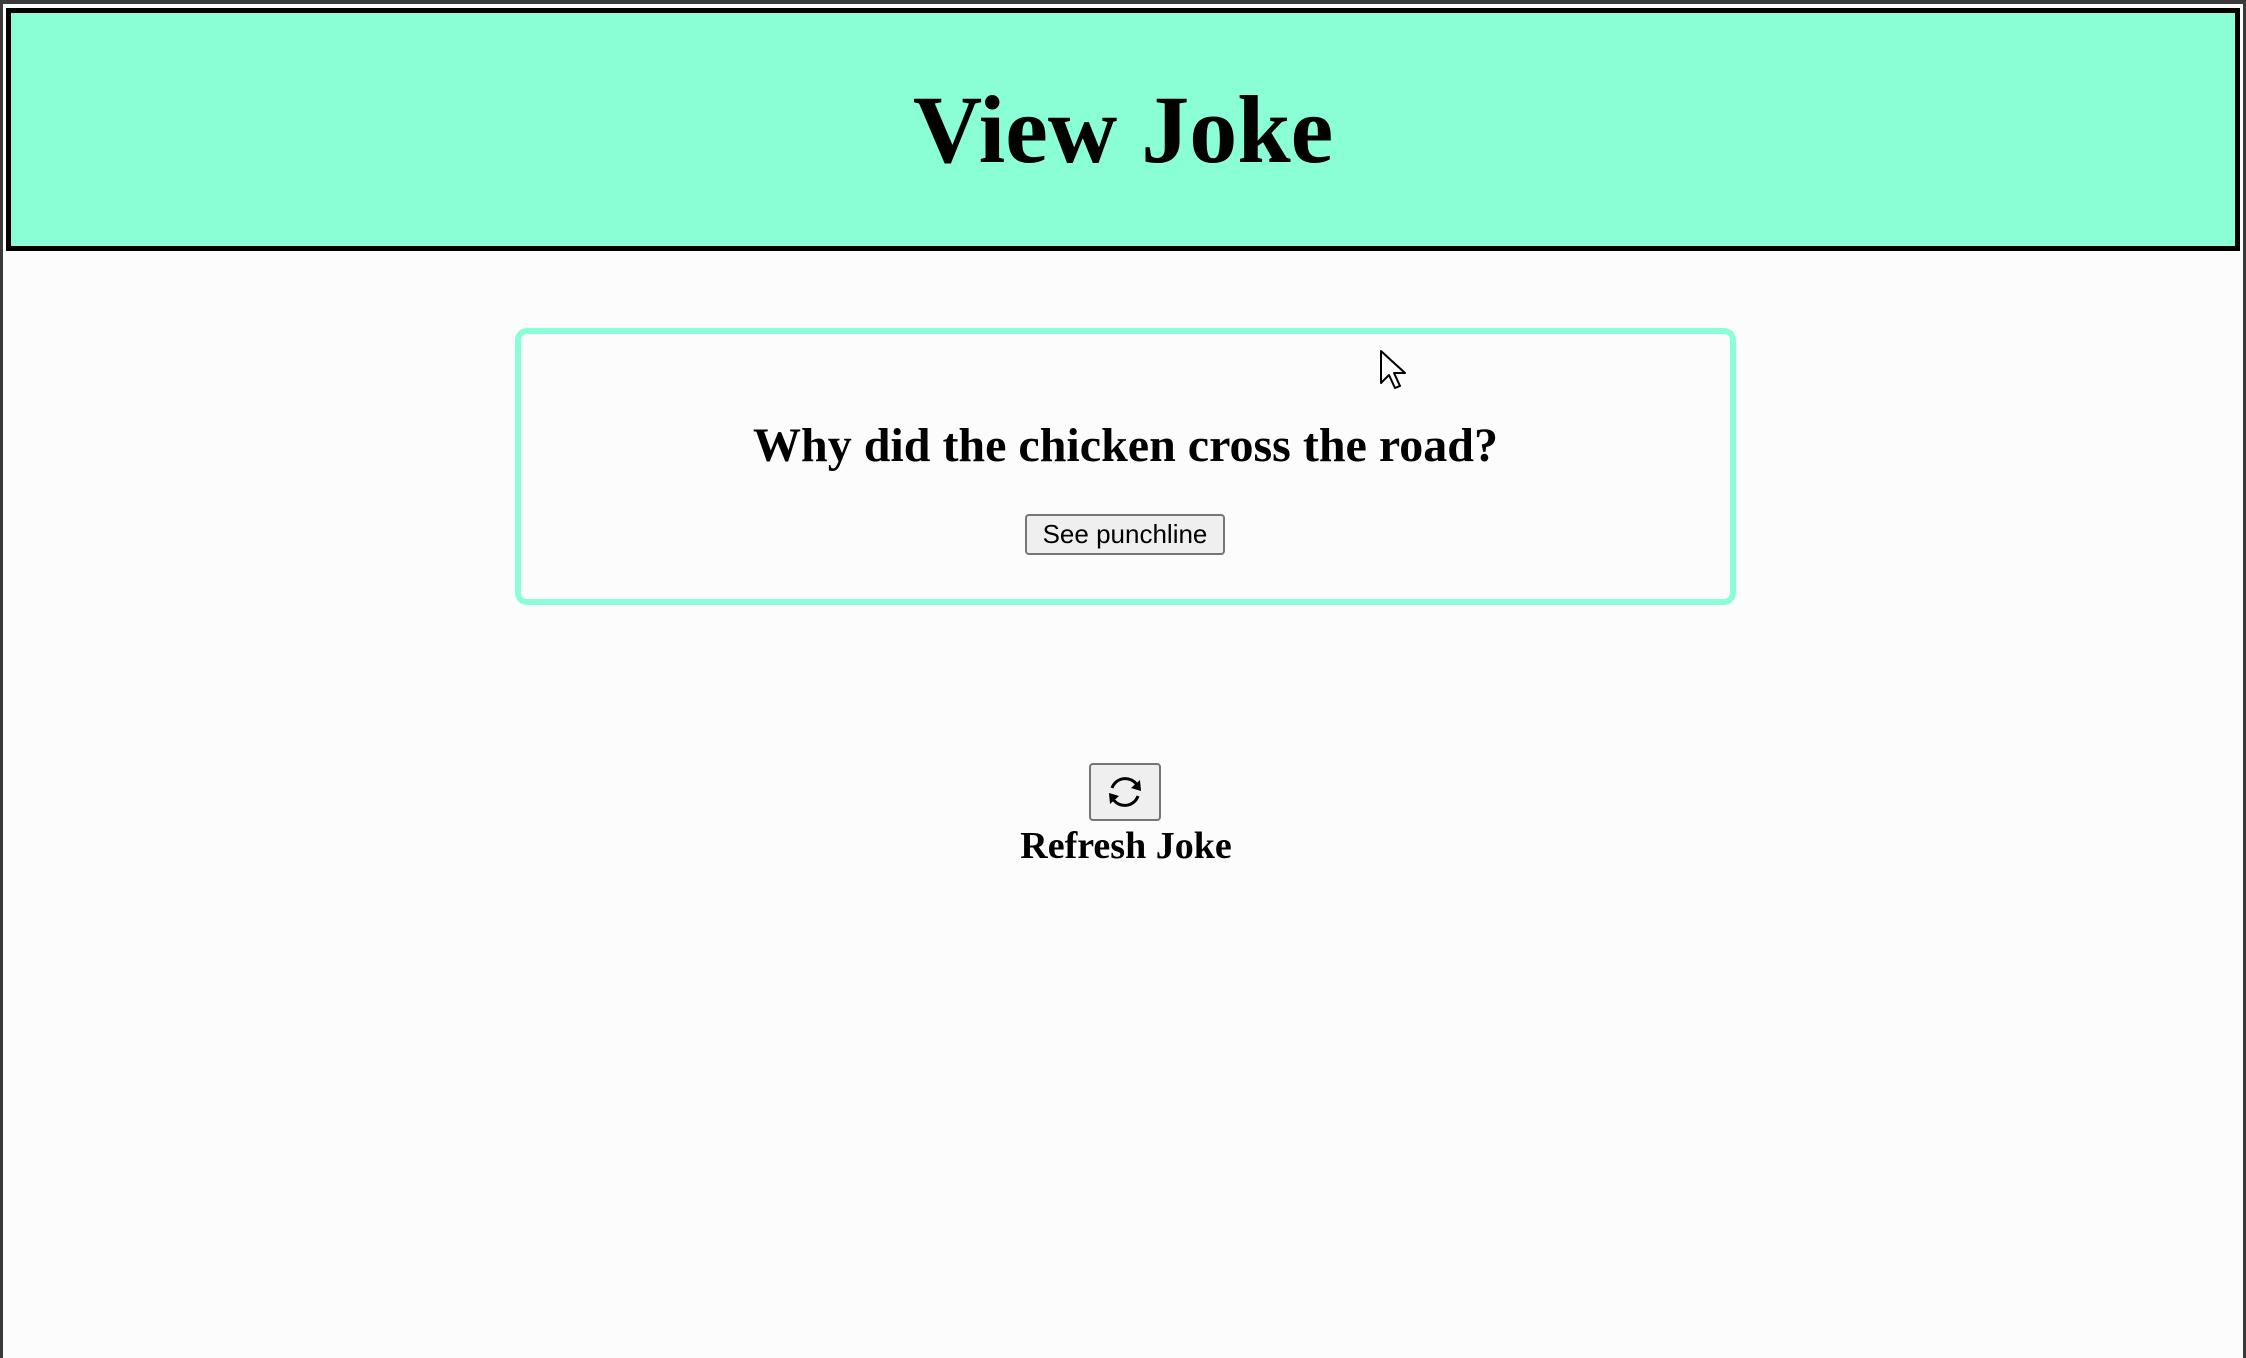 This screenshot has height=1358, width=2246. Describe the element at coordinates (1393, 369) in the screenshot. I see `mouse-cursor-icon` at that location.